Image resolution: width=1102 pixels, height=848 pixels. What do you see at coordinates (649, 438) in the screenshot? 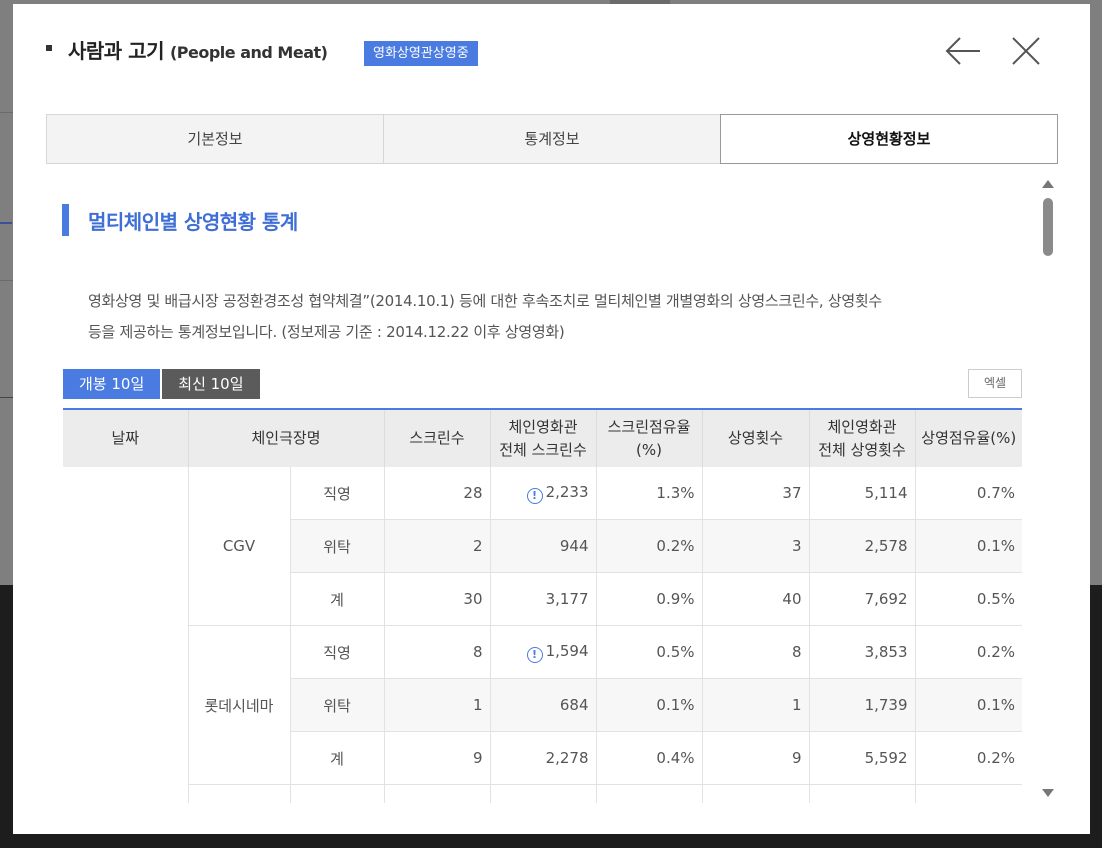
I see `header-screen-share: 스크린점유율 (%)` at bounding box center [649, 438].